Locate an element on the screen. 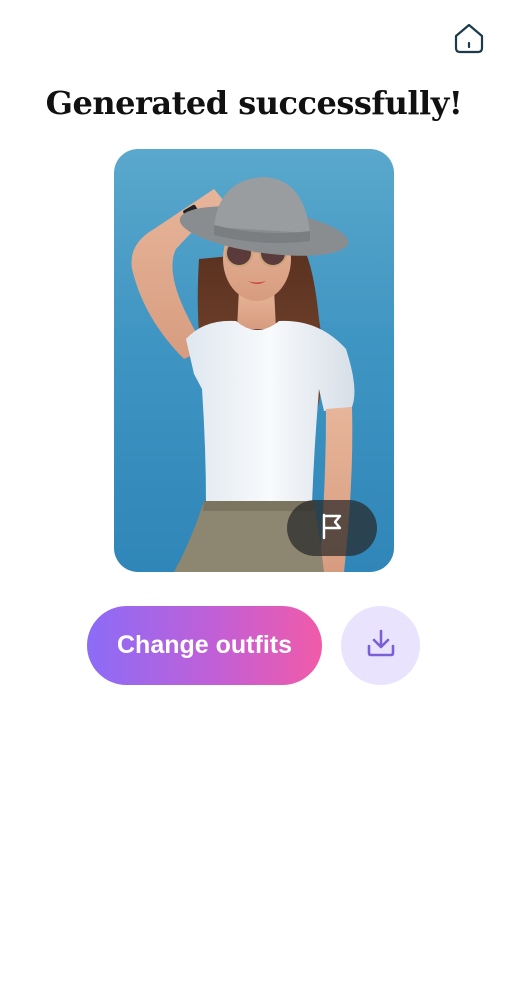 The image size is (508, 1000). download-button is located at coordinates (380, 645).